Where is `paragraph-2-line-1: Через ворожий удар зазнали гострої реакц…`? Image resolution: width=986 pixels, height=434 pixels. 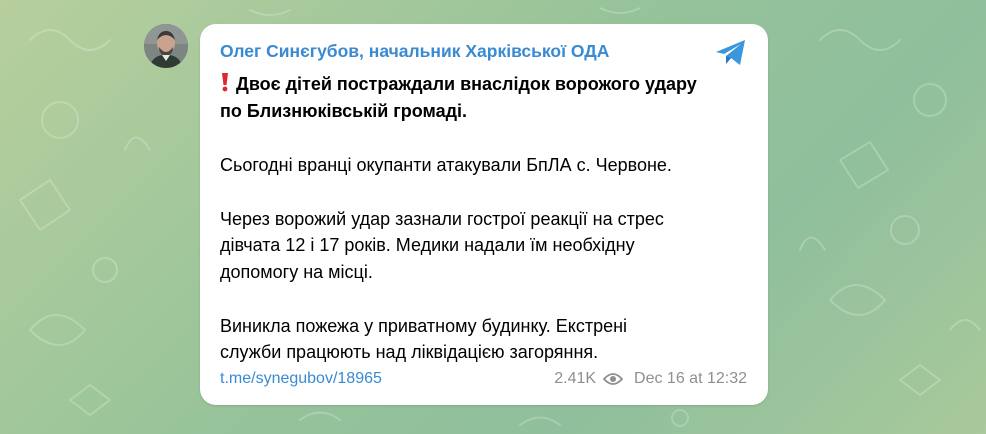
paragraph-2-line-1: Через ворожий удар зазнали гострої реакц… is located at coordinates (442, 218).